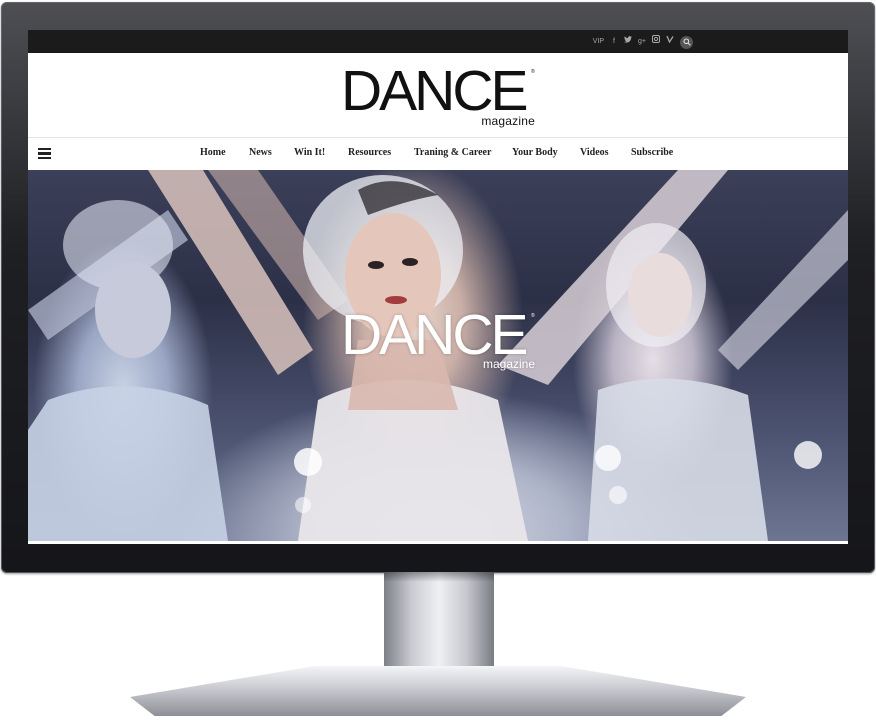  Describe the element at coordinates (656, 42) in the screenshot. I see `instagram-icon` at that location.